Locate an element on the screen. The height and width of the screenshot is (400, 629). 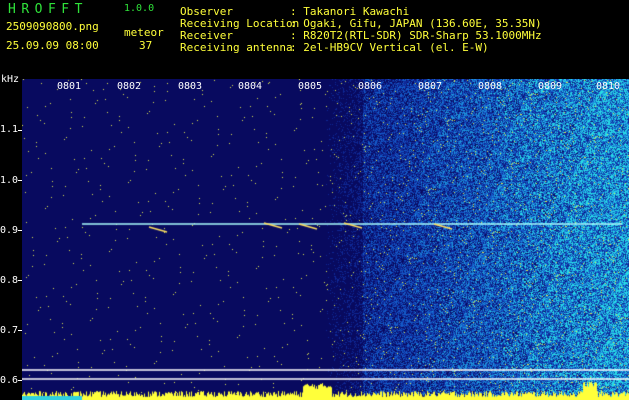
frequency-axis: kHz 1.1 1.0 0.9 0.8 0.7 0.6 is located at coordinates (11, 237).